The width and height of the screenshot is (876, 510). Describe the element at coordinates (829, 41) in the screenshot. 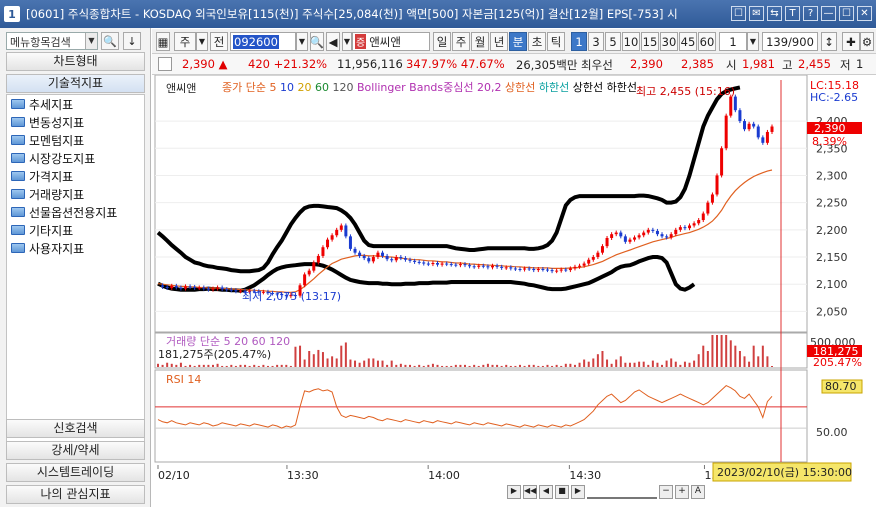

I see `scale-icon: ↕` at that location.